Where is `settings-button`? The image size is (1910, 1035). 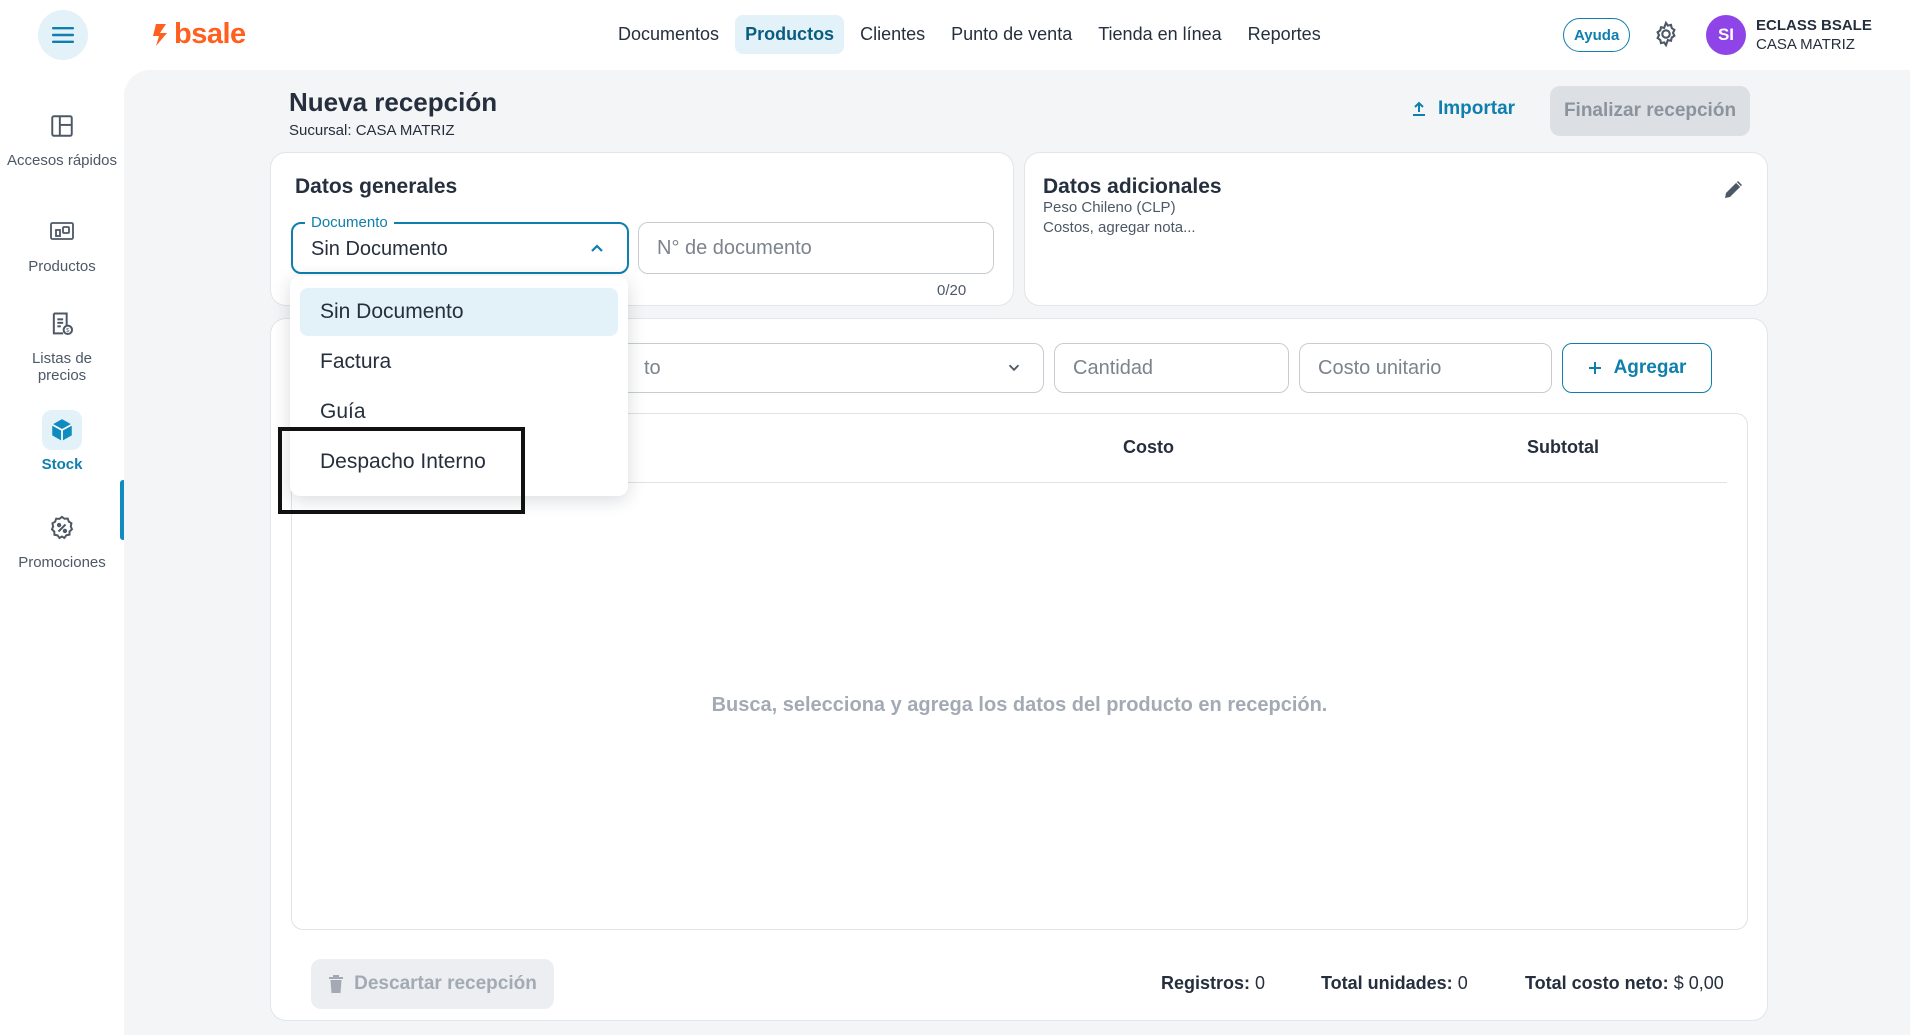 settings-button is located at coordinates (1666, 36).